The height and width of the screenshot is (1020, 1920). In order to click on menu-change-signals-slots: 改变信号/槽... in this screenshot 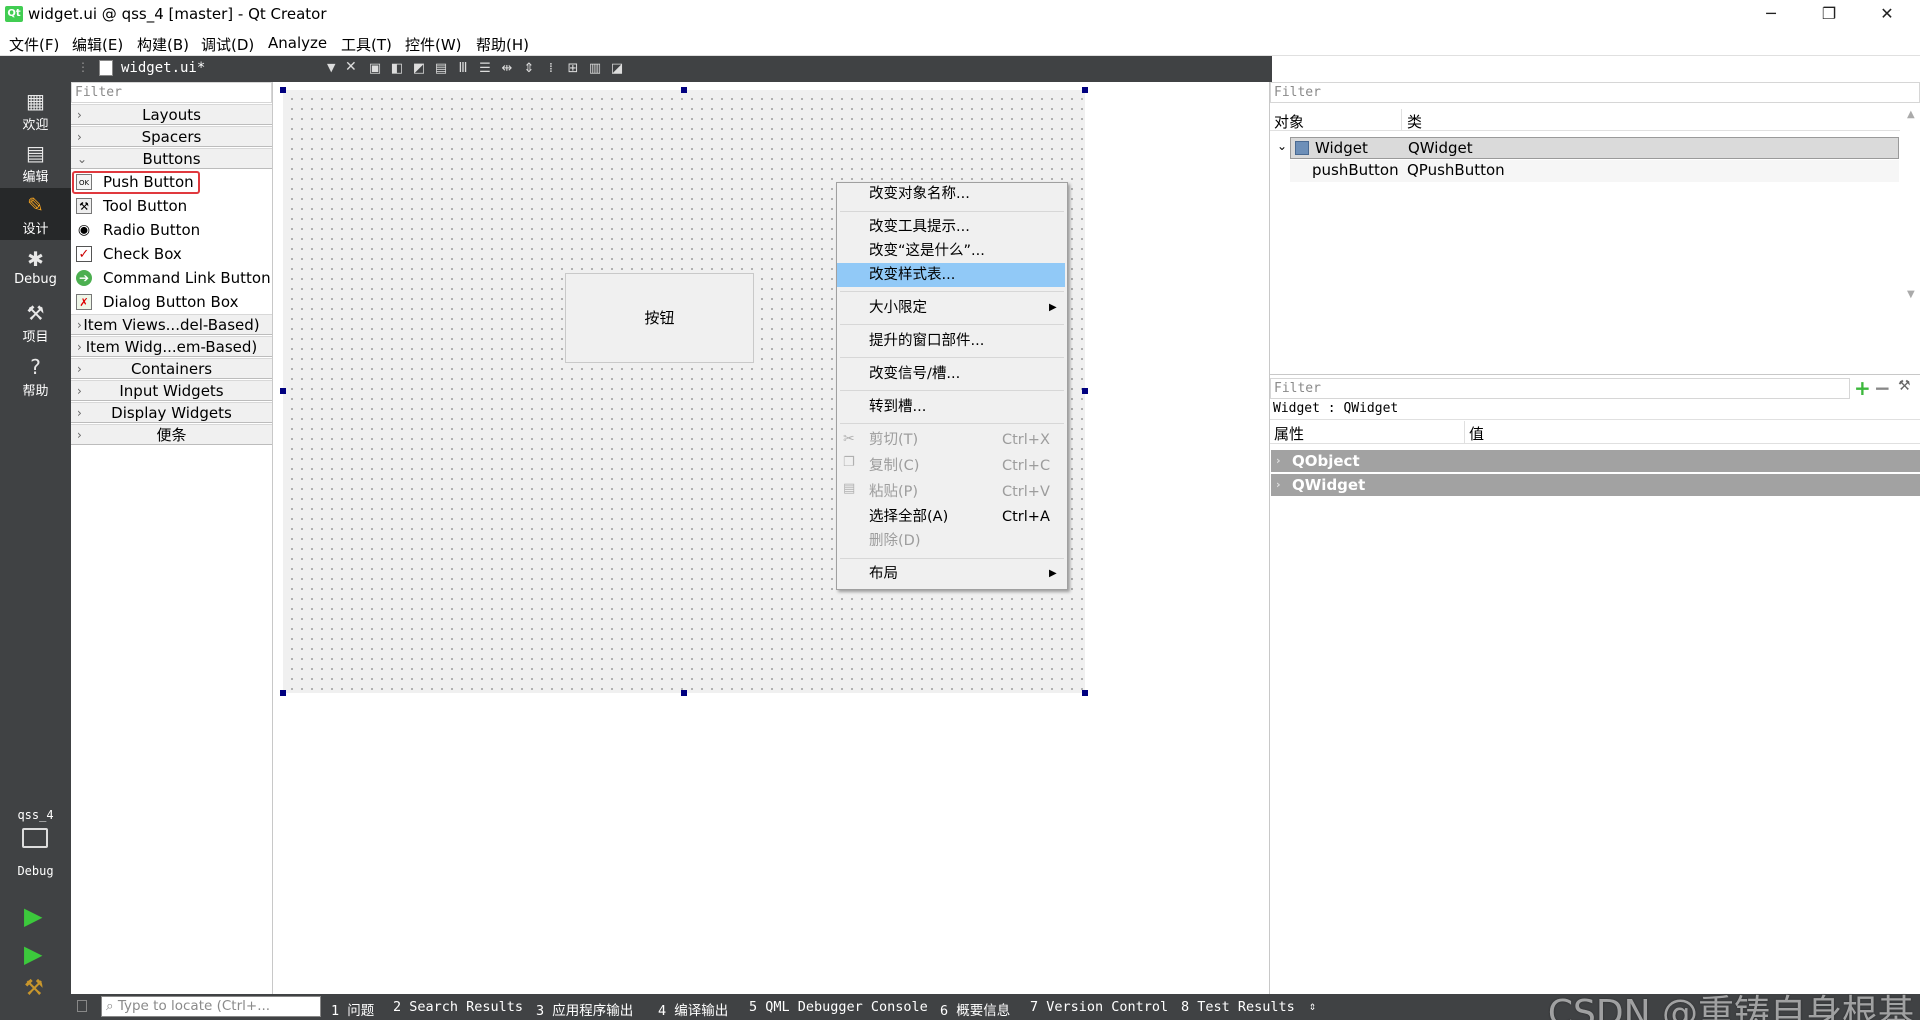, I will do `click(914, 374)`.